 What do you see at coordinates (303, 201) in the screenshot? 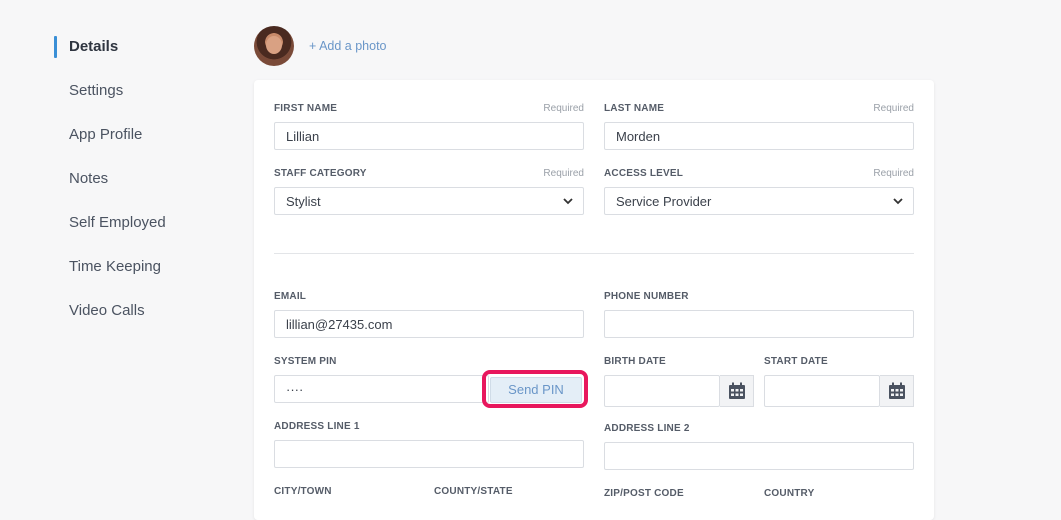
I see `staff-category-value: Stylist` at bounding box center [303, 201].